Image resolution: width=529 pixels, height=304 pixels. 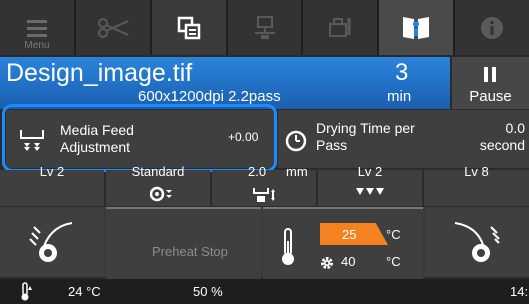 What do you see at coordinates (296, 141) in the screenshot?
I see `clock-icon` at bounding box center [296, 141].